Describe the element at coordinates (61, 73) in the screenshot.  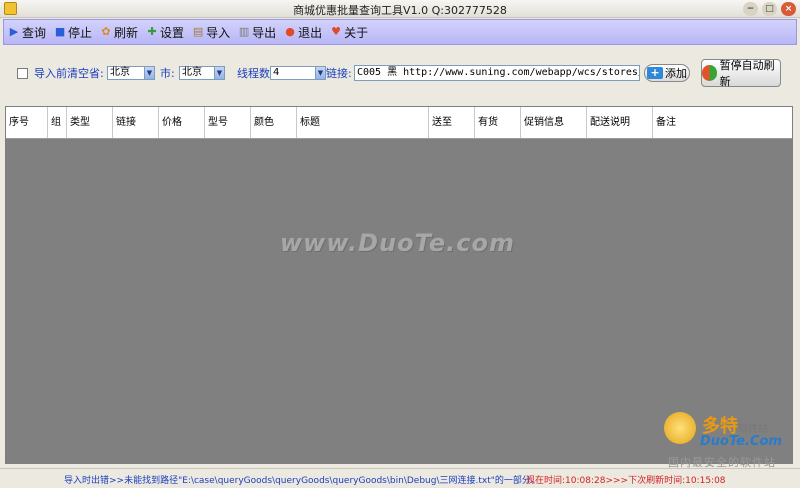
I see `clear-before-import-label: 导入前清空` at that location.